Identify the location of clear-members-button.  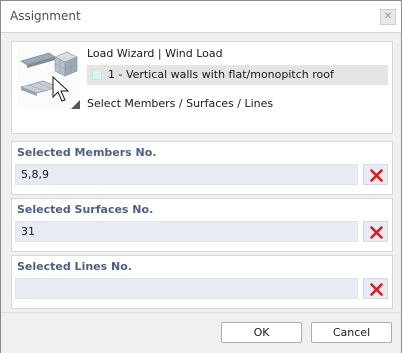
(375, 174).